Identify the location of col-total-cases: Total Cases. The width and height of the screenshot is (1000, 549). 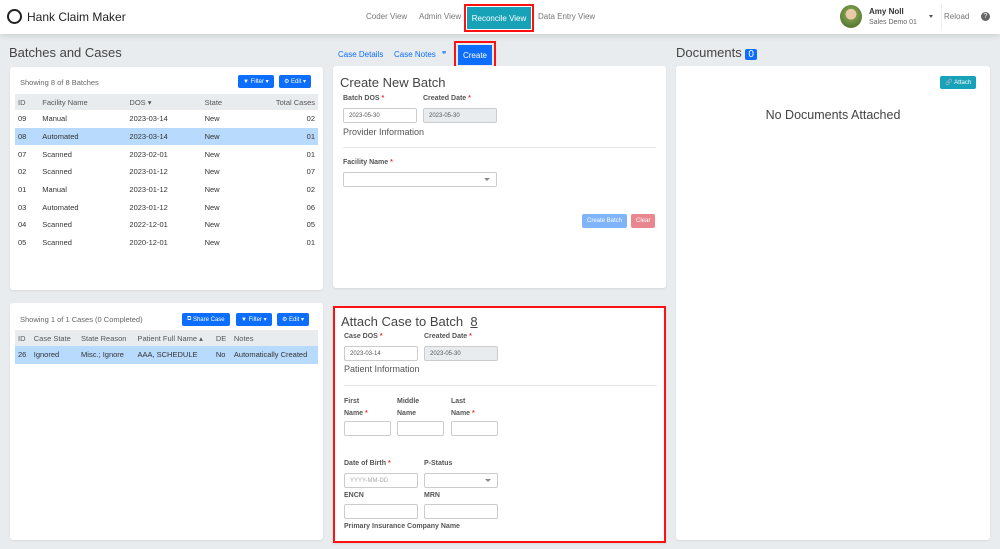
(279, 102).